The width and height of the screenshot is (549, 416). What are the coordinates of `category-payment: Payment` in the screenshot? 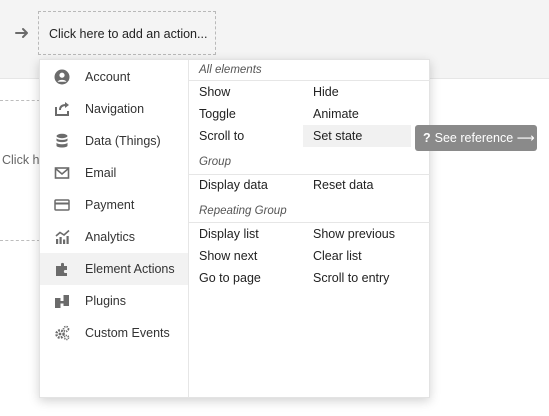 It's located at (114, 205).